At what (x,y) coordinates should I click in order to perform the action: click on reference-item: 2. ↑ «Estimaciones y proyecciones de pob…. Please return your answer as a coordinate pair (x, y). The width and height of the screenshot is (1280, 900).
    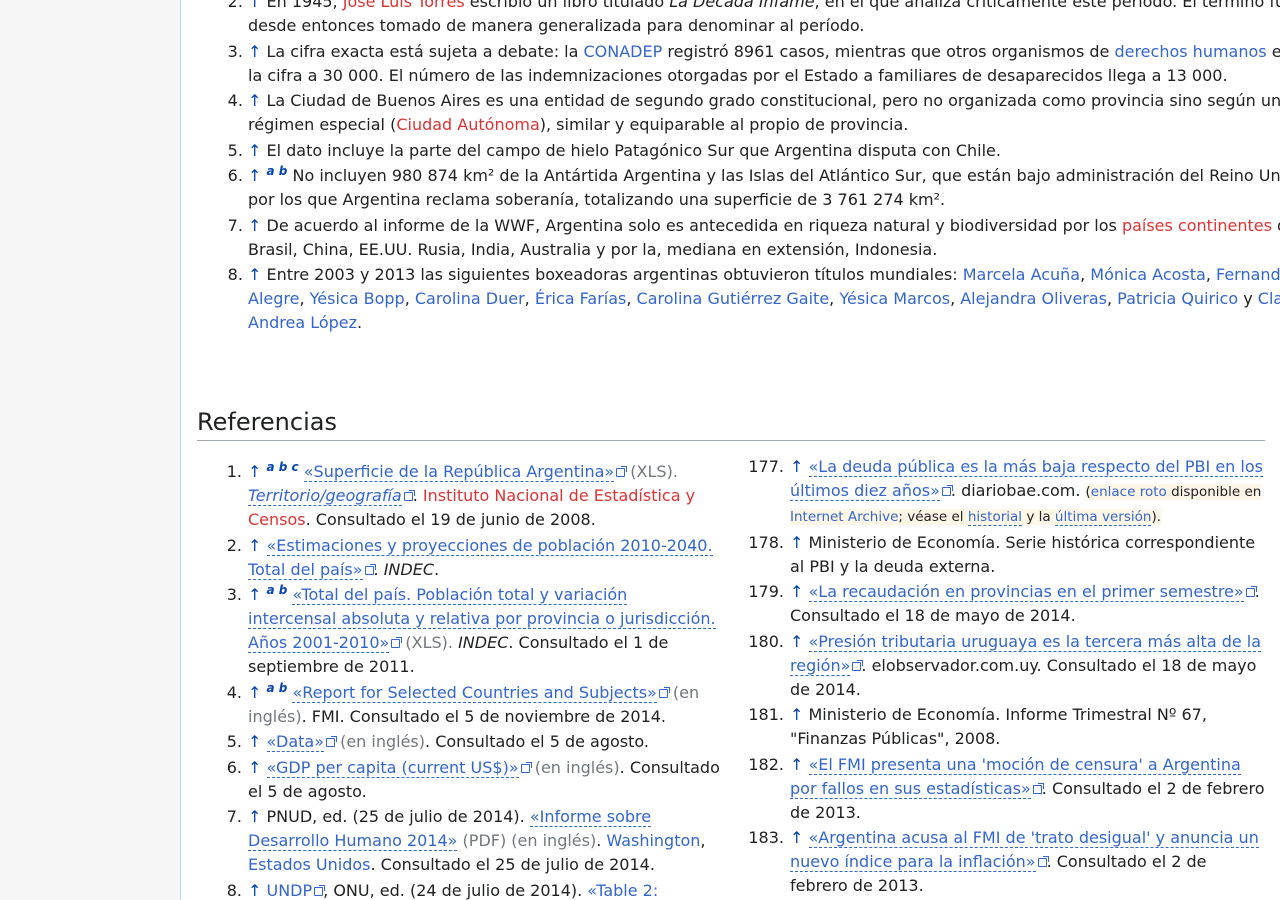
    Looking at the image, I should click on (473, 558).